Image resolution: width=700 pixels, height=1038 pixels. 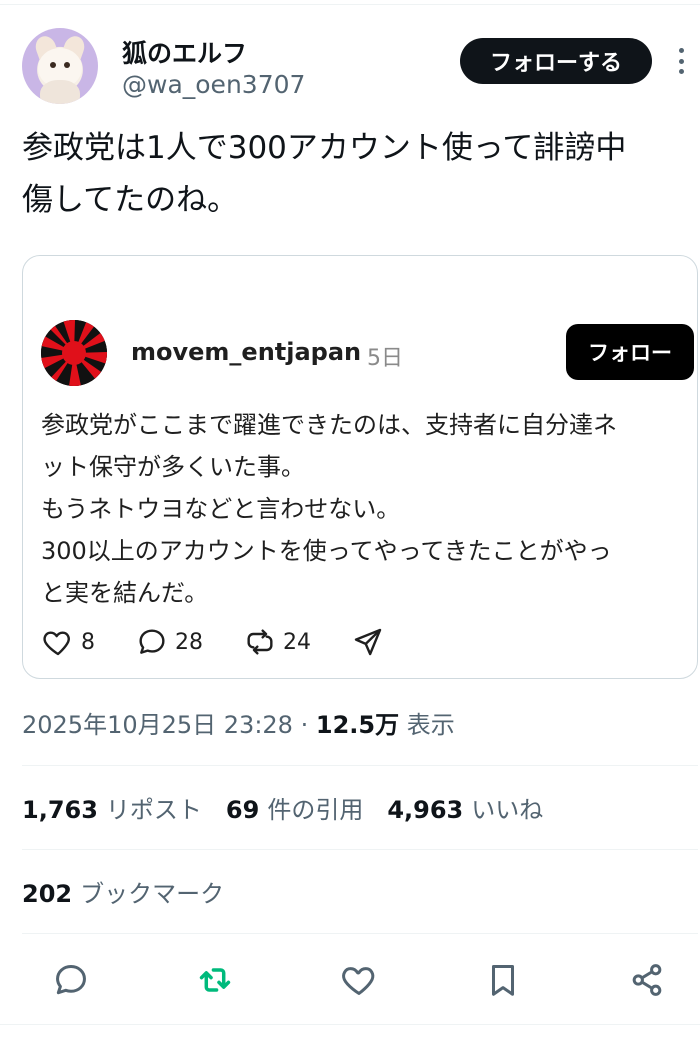 I want to click on quoted-text-line: ット保守が多くいた事。, so click(x=173, y=467).